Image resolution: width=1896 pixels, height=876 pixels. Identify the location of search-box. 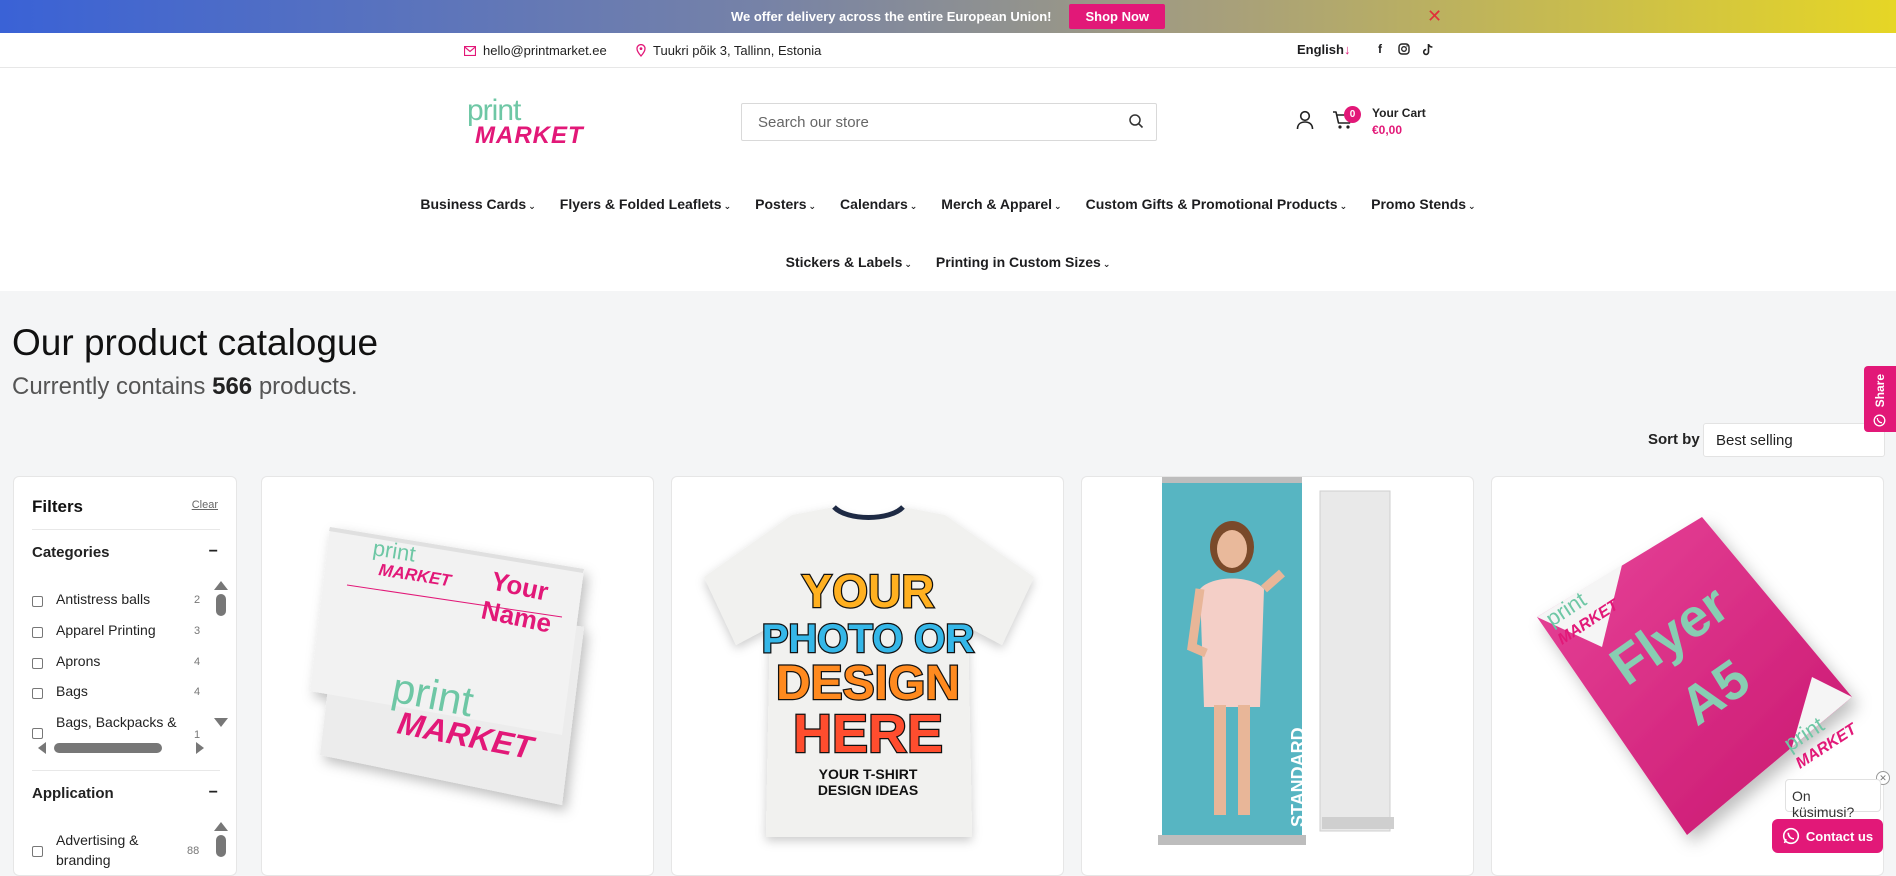
(949, 122).